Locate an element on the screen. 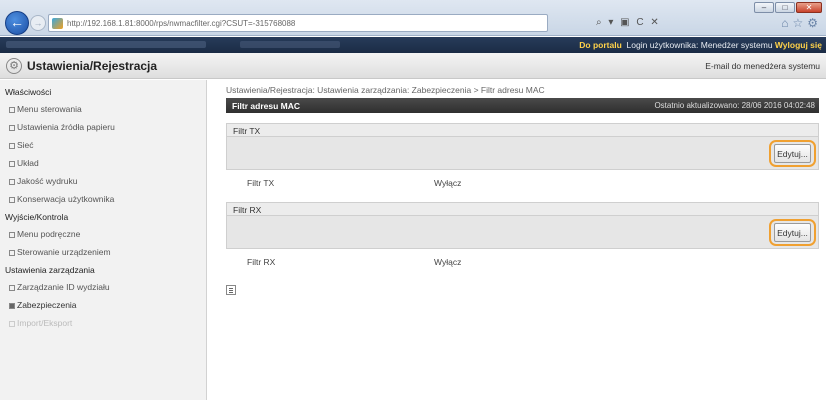 The image size is (826, 400). close-window-button: ✕ is located at coordinates (809, 7).